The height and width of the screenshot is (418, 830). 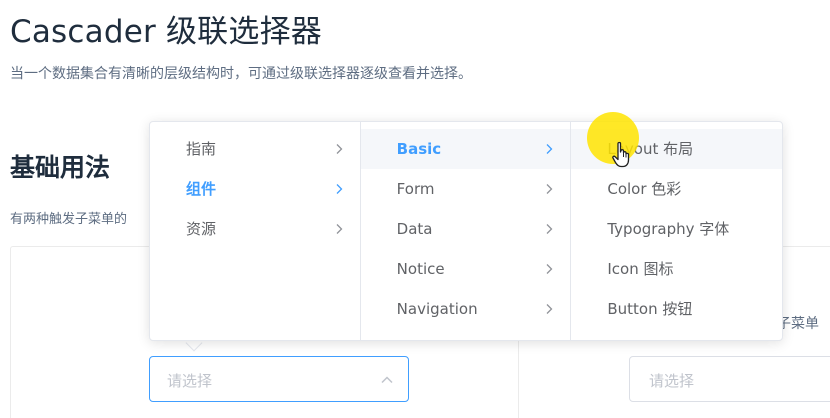 I want to click on cascader-menu-level-1: 指南 组件 资源, so click(x=255, y=231).